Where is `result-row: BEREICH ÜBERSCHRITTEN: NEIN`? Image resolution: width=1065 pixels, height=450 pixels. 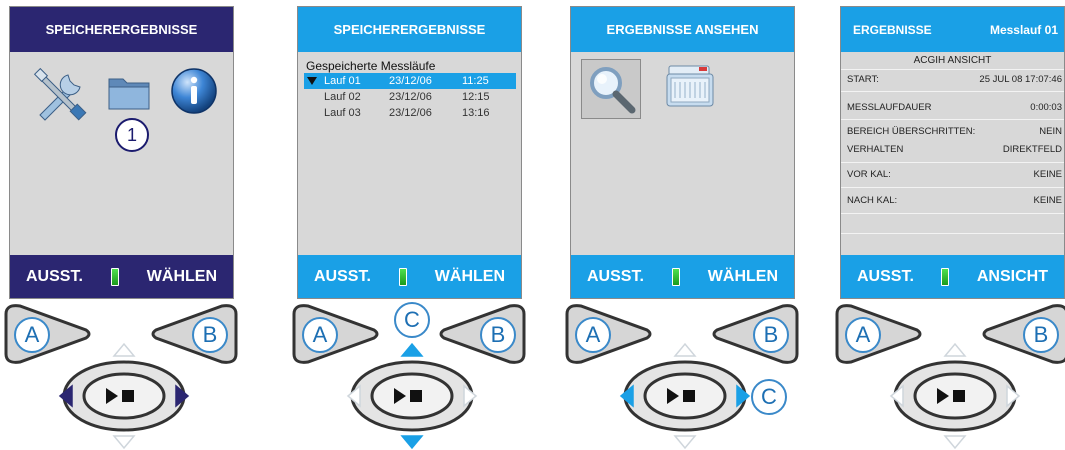
result-row: BEREICH ÜBERSCHRITTEN: NEIN is located at coordinates (954, 134).